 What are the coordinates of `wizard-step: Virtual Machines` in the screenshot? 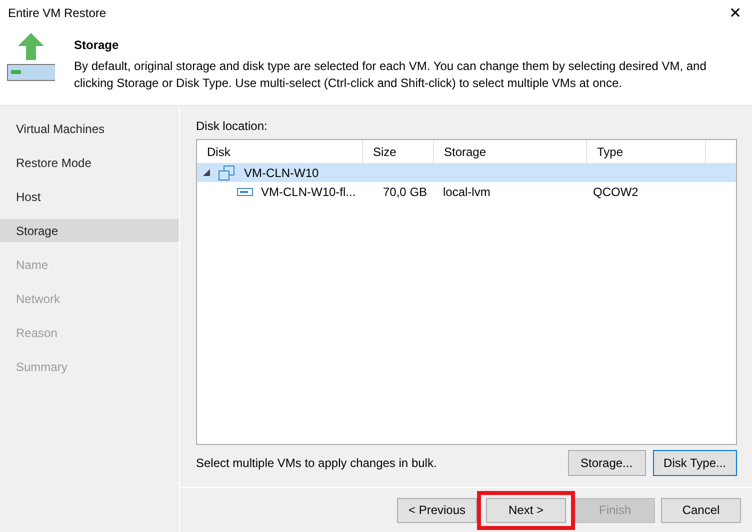 It's located at (89, 128).